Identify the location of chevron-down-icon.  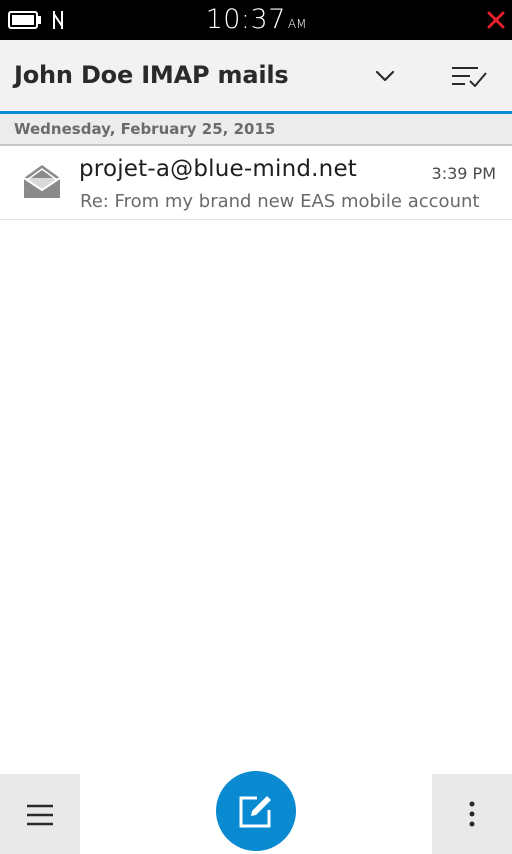
(385, 76).